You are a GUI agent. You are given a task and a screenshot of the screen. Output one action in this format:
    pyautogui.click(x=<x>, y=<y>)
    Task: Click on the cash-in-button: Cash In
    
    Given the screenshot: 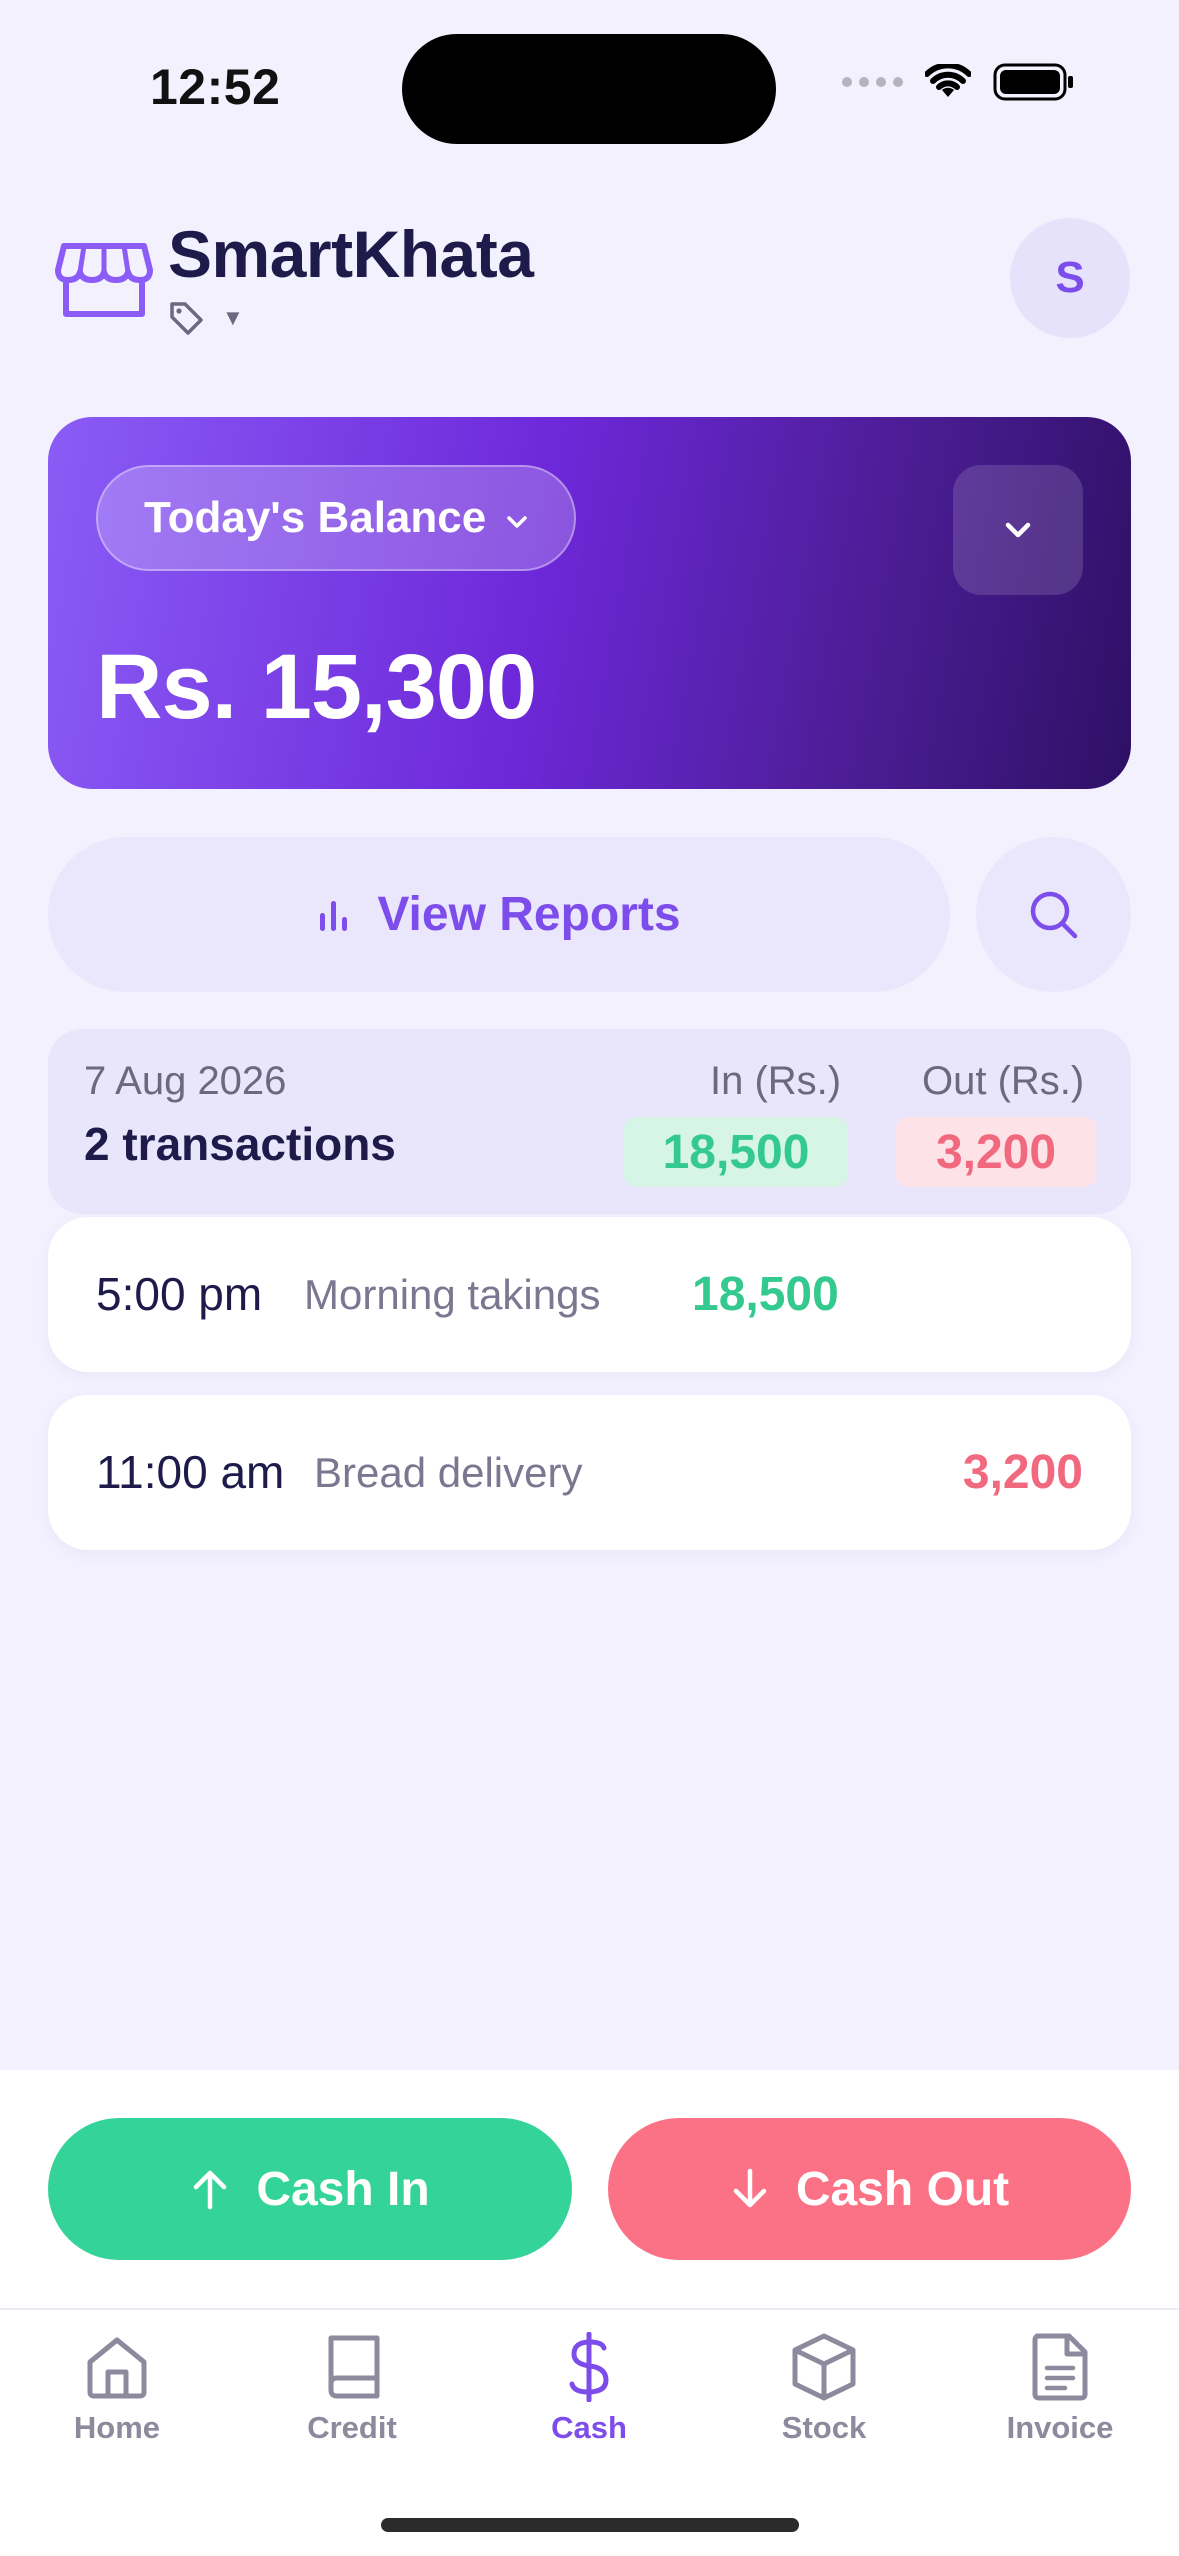 What is the action you would take?
    pyautogui.click(x=310, y=2189)
    